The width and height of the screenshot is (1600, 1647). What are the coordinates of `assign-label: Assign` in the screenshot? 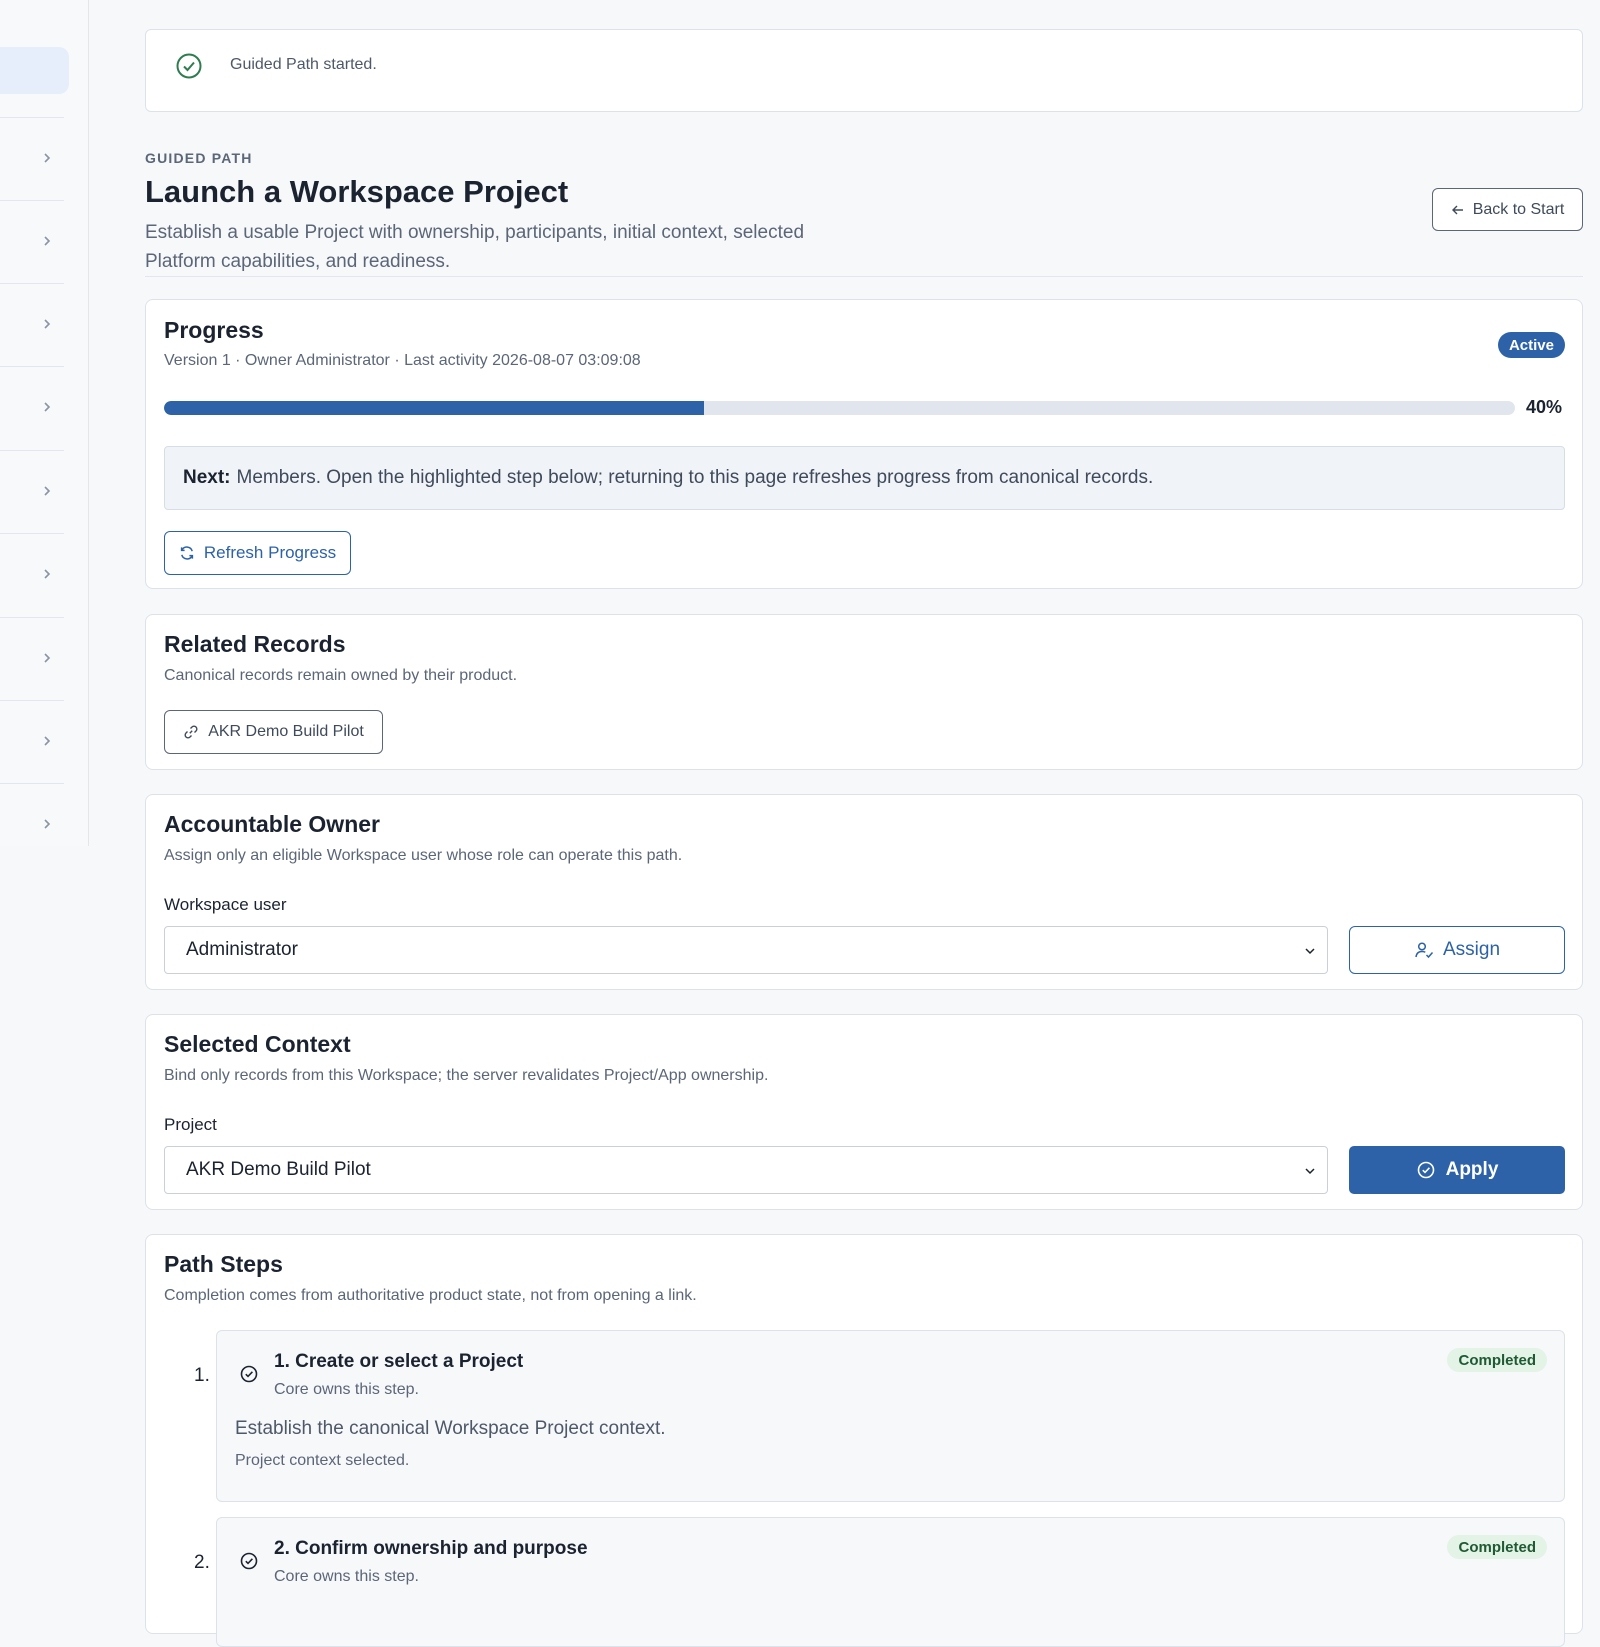 It's located at (1471, 949).